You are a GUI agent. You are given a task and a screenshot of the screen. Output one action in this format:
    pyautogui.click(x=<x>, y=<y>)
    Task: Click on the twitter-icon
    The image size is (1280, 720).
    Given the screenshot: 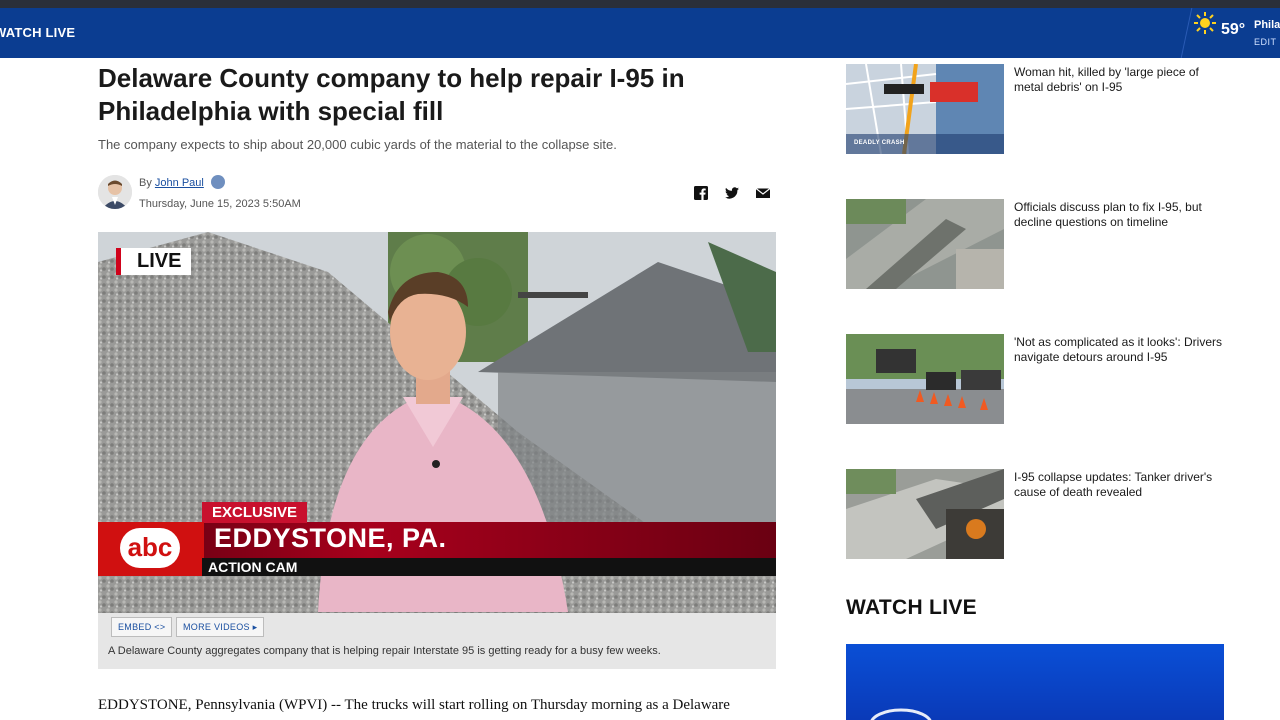 What is the action you would take?
    pyautogui.click(x=732, y=193)
    